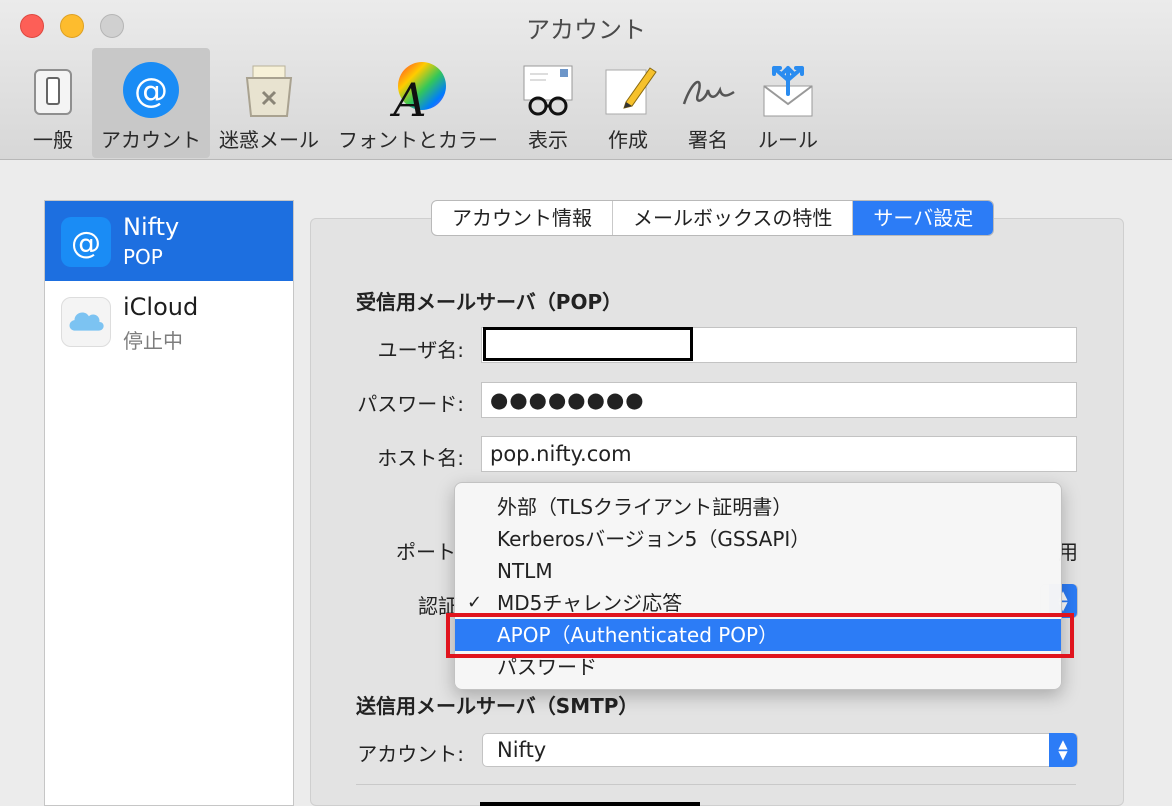 The image size is (1172, 806). Describe the element at coordinates (410, 404) in the screenshot. I see `password-label: パスワード:` at that location.